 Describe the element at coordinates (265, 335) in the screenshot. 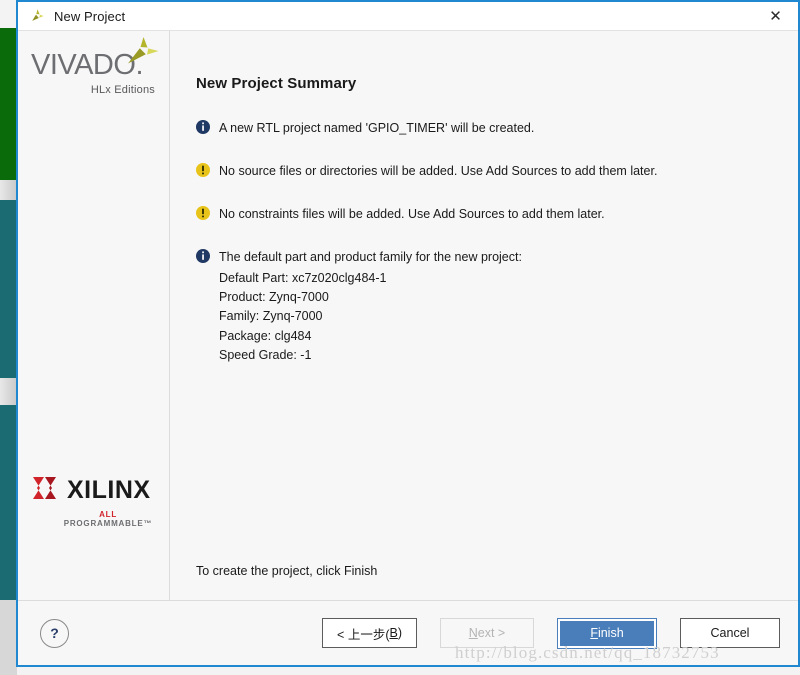

I see `detail-line-package: Package: clg484` at that location.